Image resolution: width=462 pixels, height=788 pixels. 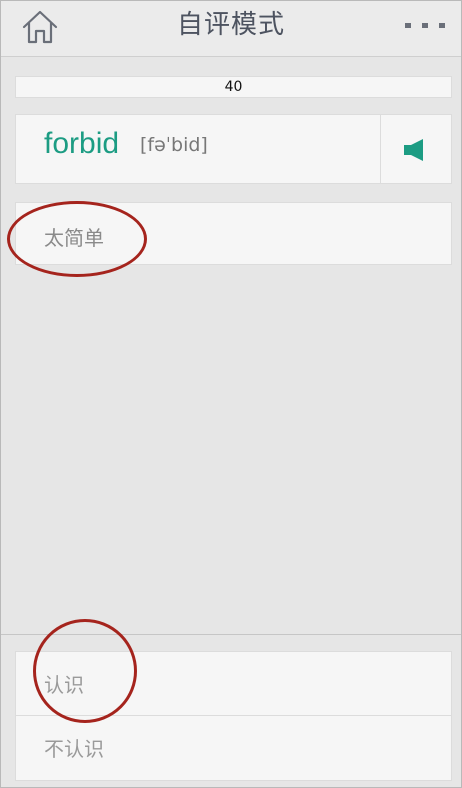 I want to click on page-title: 自评模式, so click(x=230, y=25).